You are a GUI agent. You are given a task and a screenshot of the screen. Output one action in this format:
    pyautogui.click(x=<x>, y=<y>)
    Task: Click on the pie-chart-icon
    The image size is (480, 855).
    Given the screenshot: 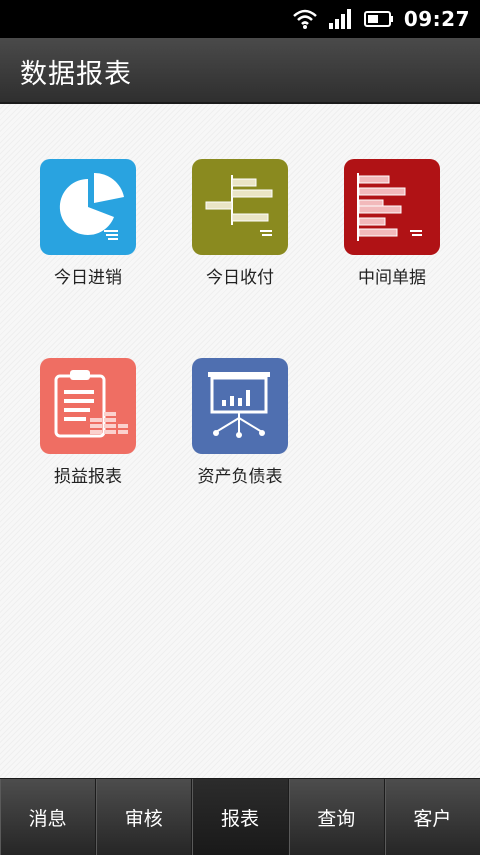 What is the action you would take?
    pyautogui.click(x=88, y=207)
    